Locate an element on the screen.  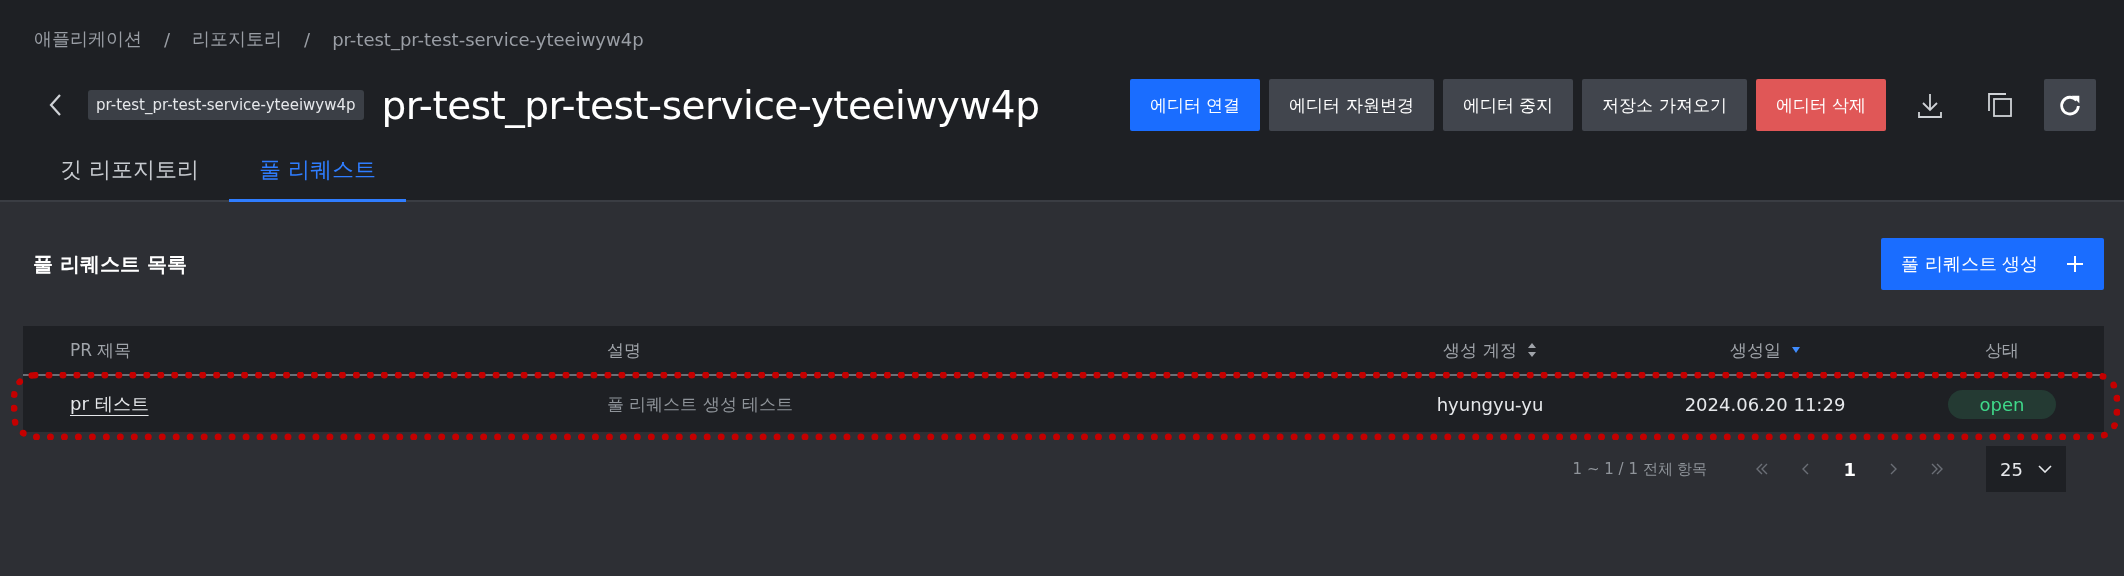
column-header: 생성 계정 is located at coordinates (1480, 350).